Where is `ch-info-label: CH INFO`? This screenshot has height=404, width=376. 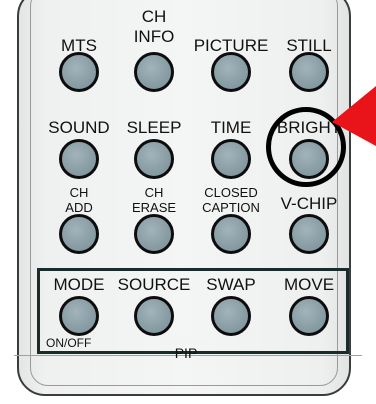
ch-info-label: CH INFO is located at coordinates (154, 27).